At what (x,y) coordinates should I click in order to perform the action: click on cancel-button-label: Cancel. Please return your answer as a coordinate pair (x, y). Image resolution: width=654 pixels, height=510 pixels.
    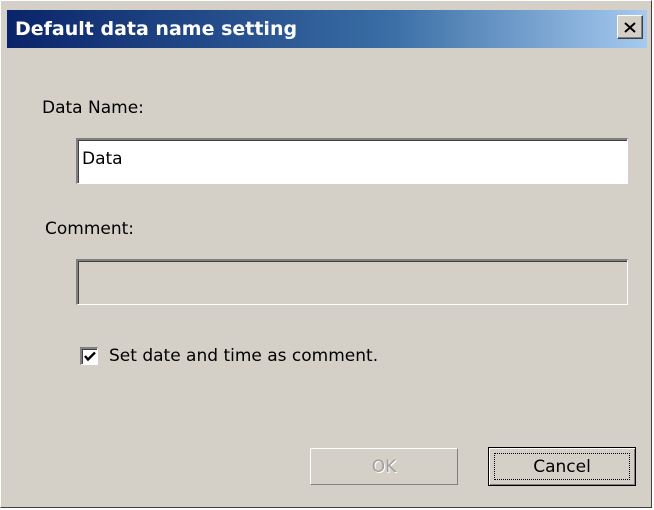
    Looking at the image, I should click on (562, 466).